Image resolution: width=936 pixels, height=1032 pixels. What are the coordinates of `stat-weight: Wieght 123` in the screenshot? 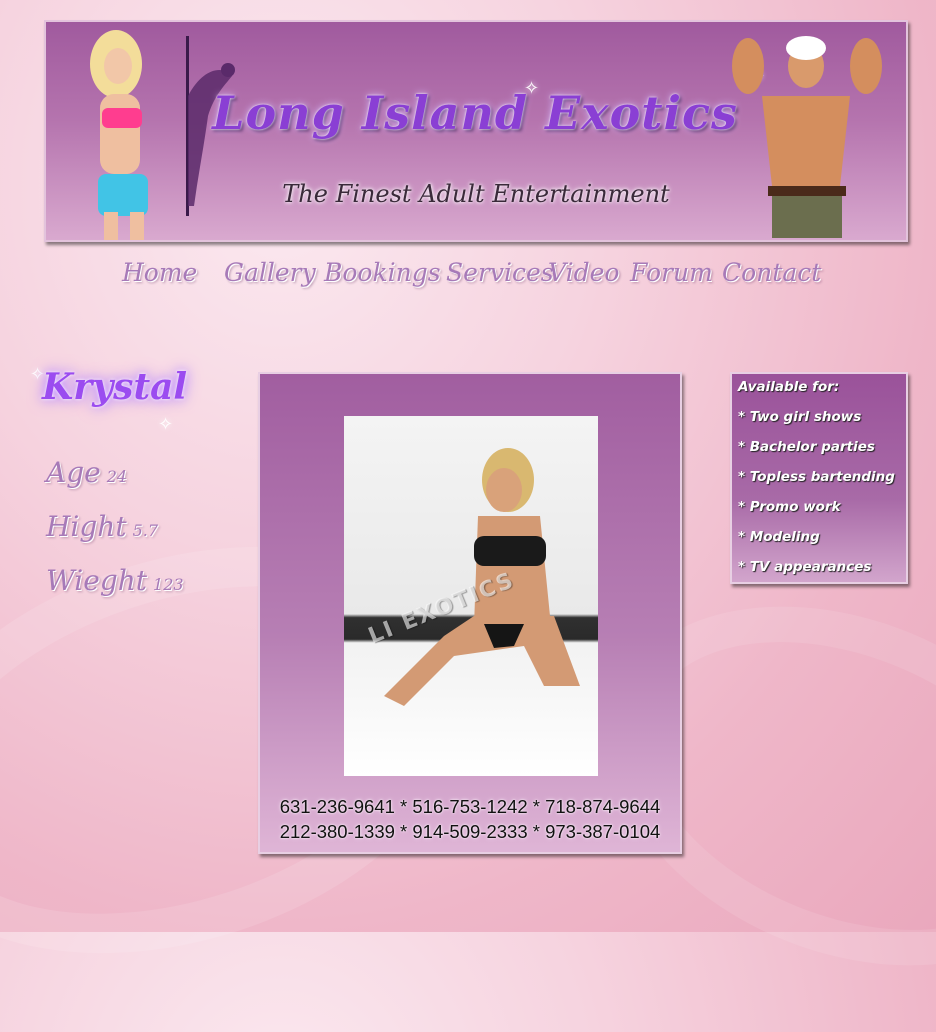 It's located at (115, 580).